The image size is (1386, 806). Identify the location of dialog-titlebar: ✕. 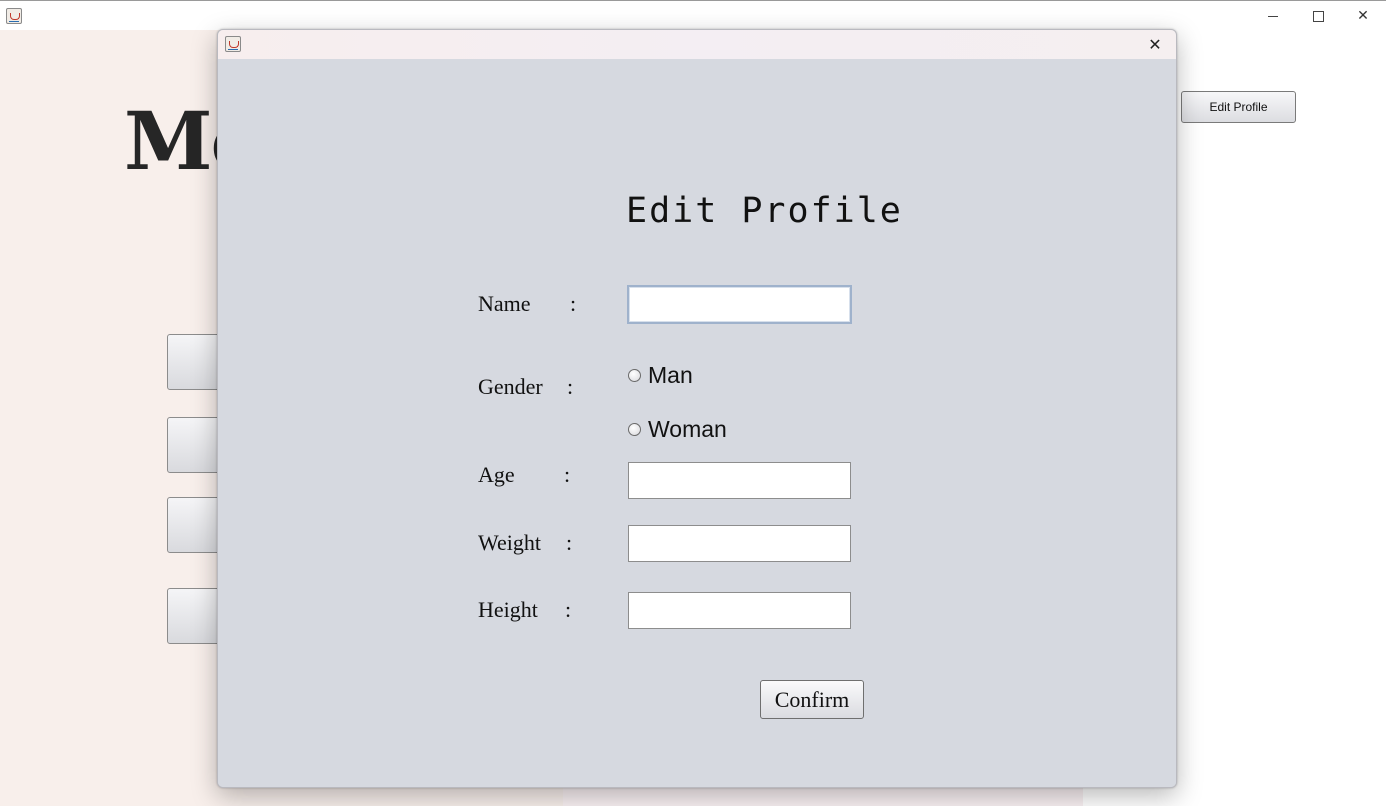
(697, 44).